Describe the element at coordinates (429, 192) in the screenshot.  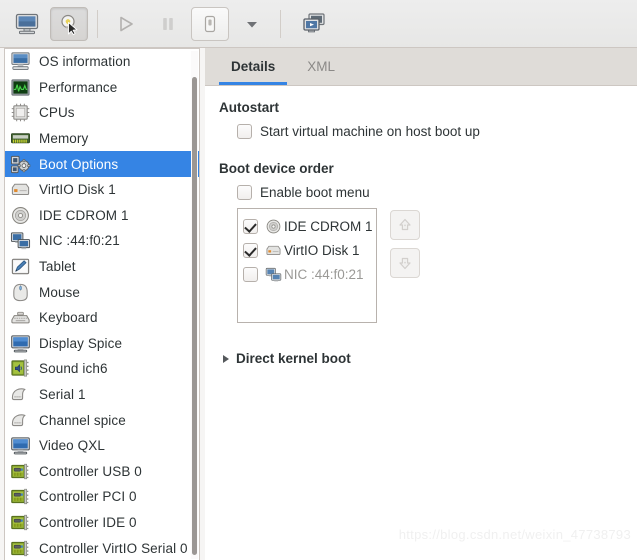
I see `enable-boot-menu-row: Enable boot menu` at that location.